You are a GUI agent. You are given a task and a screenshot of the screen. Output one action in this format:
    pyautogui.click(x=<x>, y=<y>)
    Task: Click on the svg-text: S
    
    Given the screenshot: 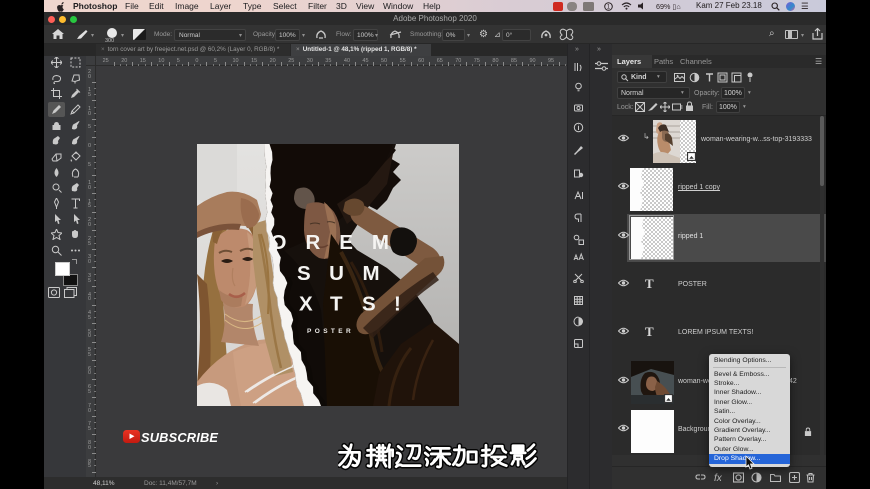 What is the action you would take?
    pyautogui.click(x=369, y=304)
    